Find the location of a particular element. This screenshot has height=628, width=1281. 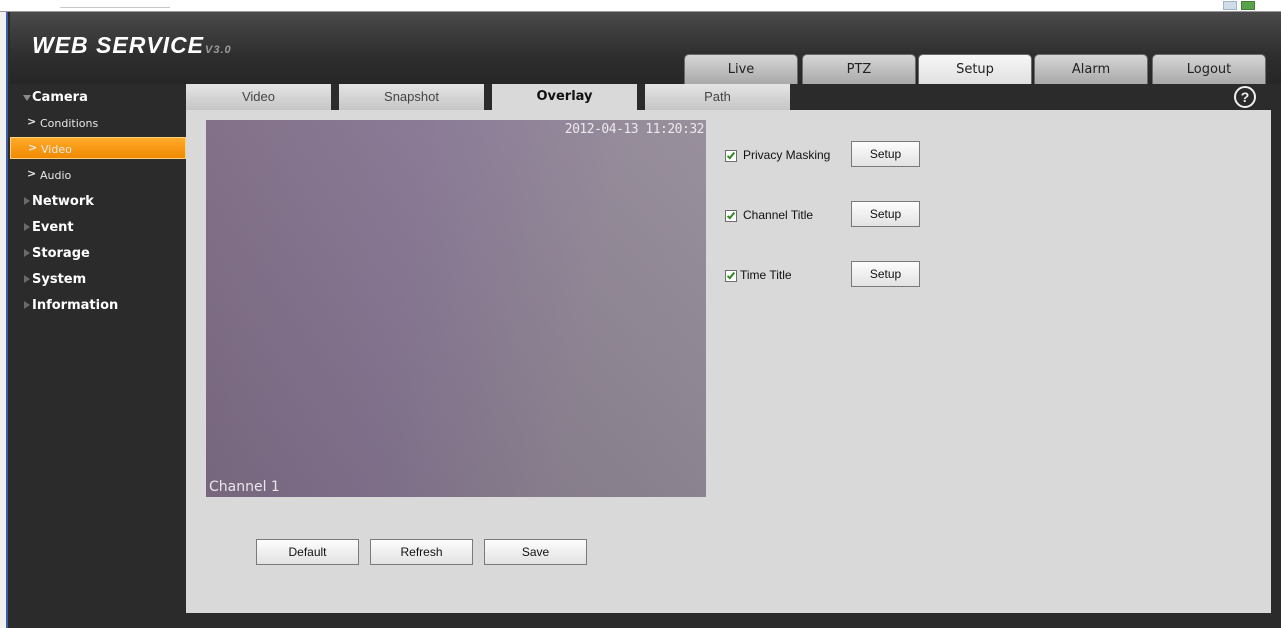

browser-top-strip is located at coordinates (640, 6).